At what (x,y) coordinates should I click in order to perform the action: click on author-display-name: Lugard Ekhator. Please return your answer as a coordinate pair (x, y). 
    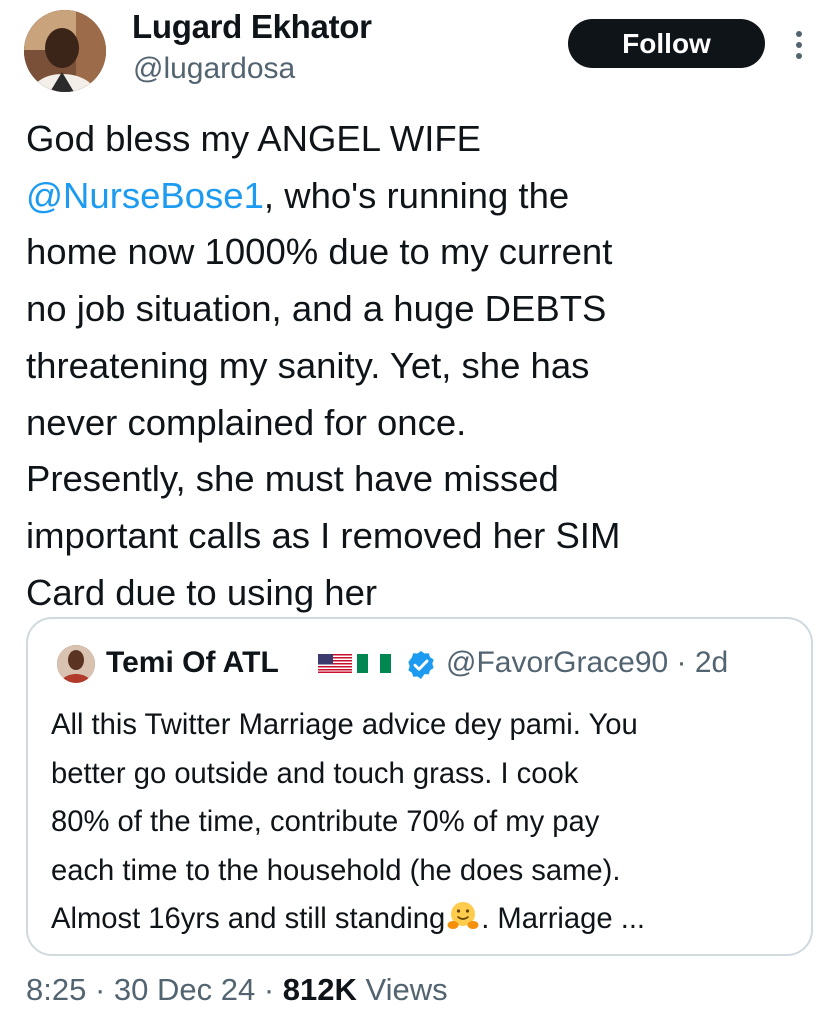
    Looking at the image, I should click on (252, 27).